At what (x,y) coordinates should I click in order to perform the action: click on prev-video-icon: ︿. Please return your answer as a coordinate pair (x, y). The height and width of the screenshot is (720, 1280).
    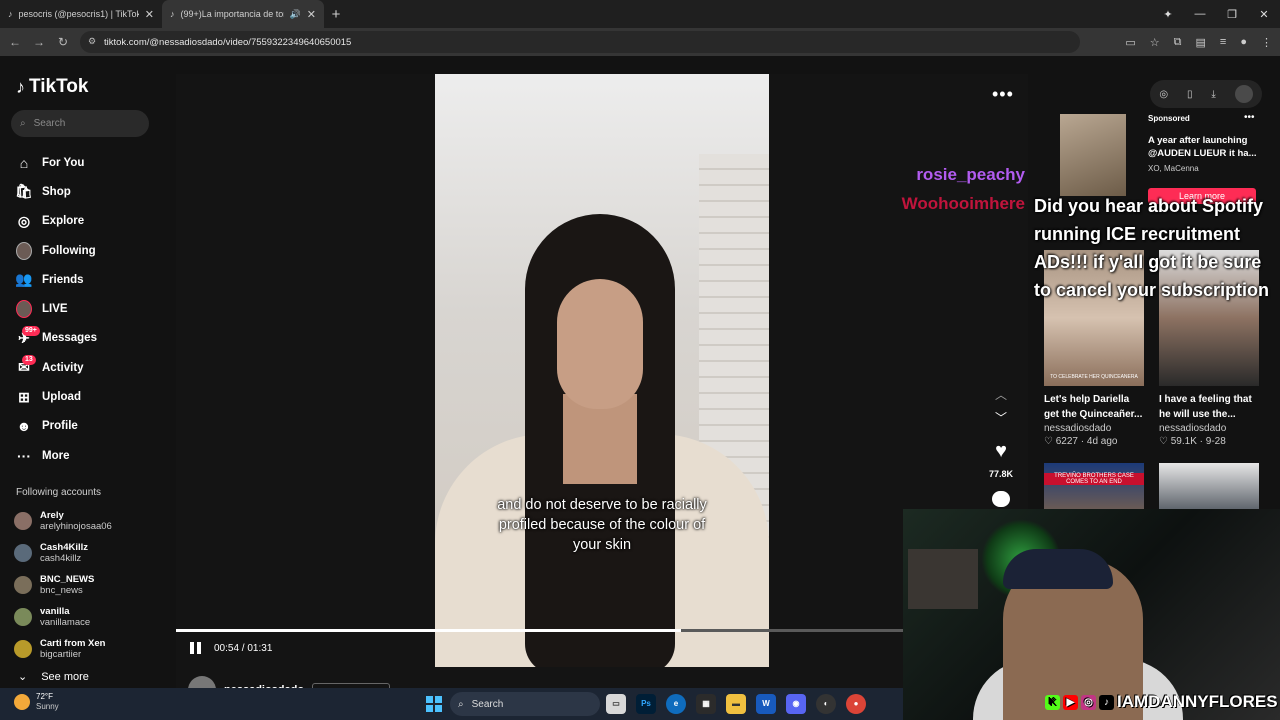
    Looking at the image, I should click on (1001, 394).